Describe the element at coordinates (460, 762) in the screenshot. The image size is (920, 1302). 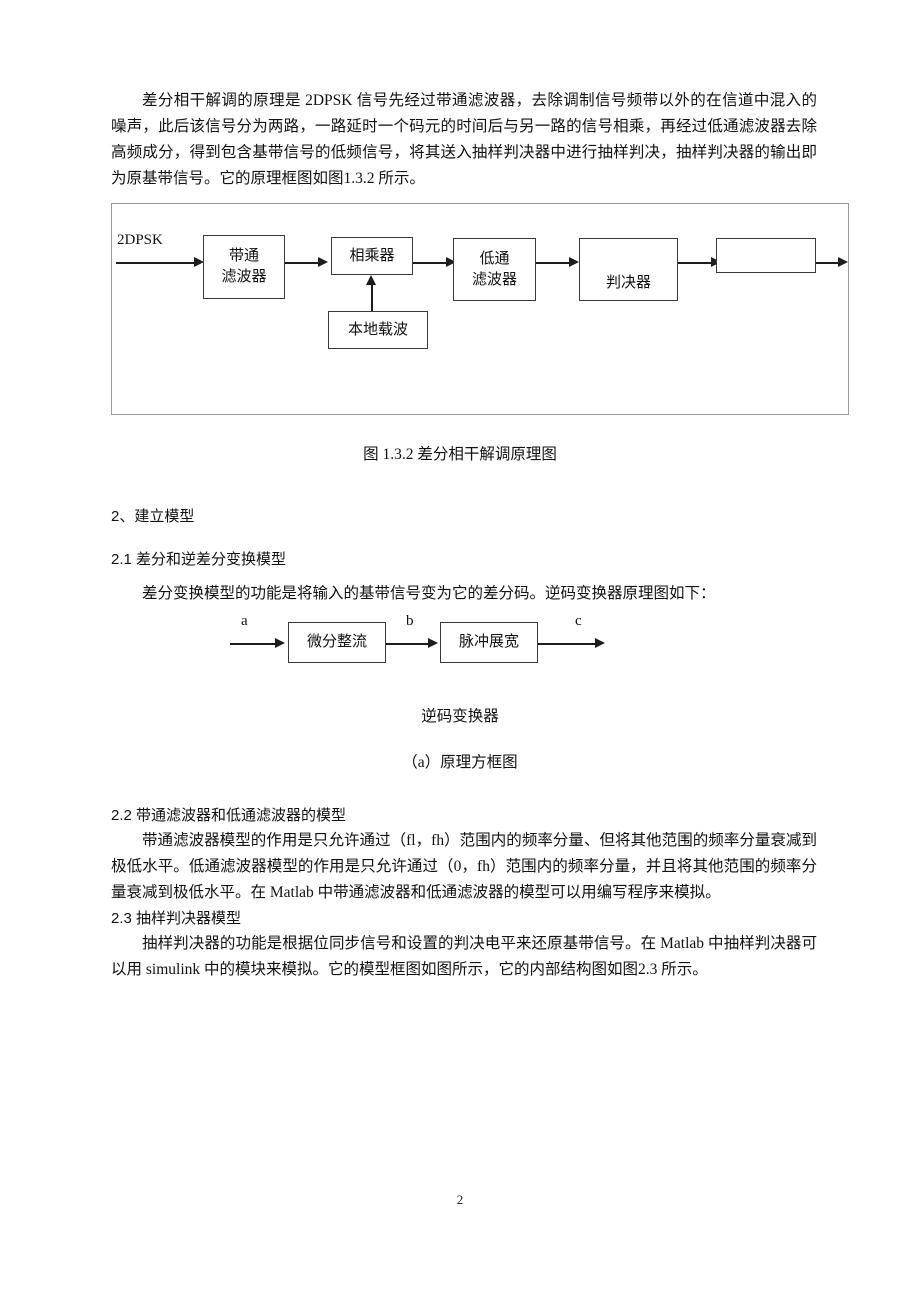
I see `figure-2-subcaption: （a）原理方框图` at that location.